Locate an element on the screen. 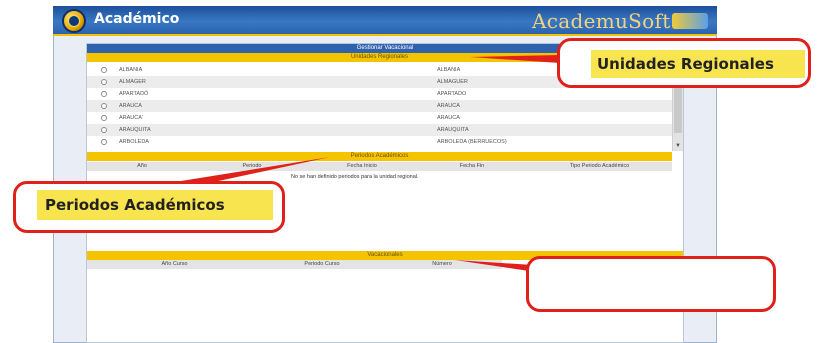 The width and height of the screenshot is (837, 343). callout-periodos-label: Periodos Académicos is located at coordinates (155, 205).